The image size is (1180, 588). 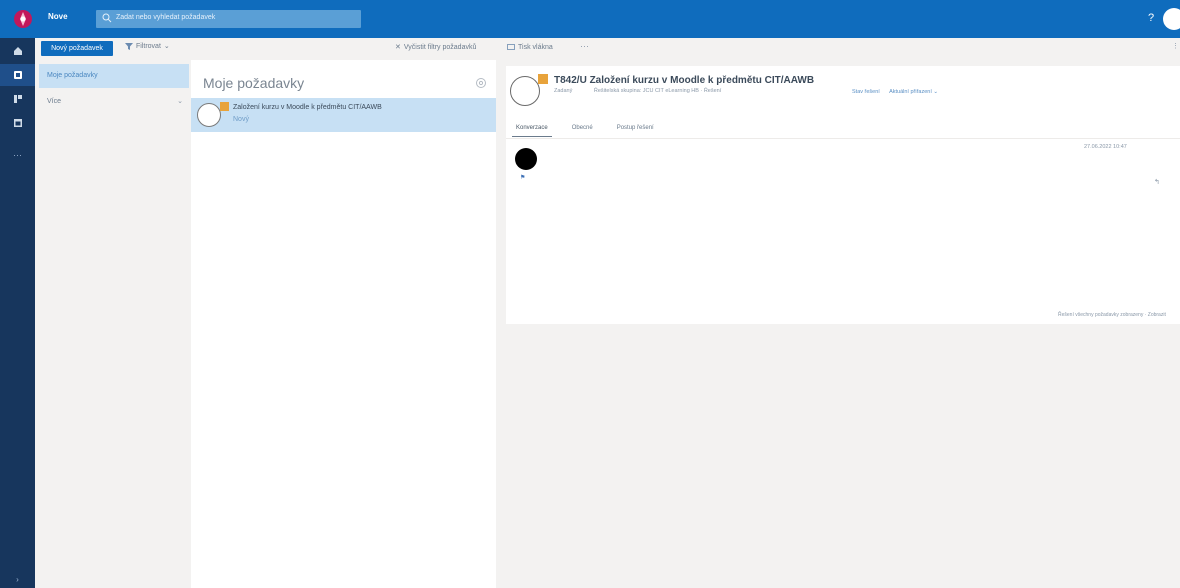 What do you see at coordinates (254, 83) in the screenshot?
I see `list-title: Moje požadavky` at bounding box center [254, 83].